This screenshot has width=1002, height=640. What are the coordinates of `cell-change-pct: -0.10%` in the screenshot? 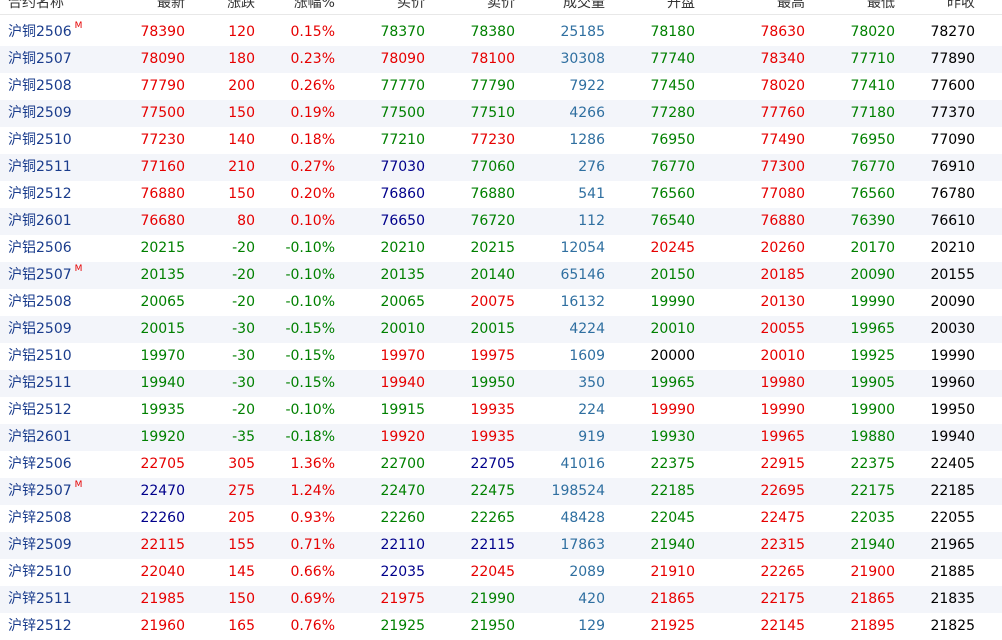 It's located at (310, 410).